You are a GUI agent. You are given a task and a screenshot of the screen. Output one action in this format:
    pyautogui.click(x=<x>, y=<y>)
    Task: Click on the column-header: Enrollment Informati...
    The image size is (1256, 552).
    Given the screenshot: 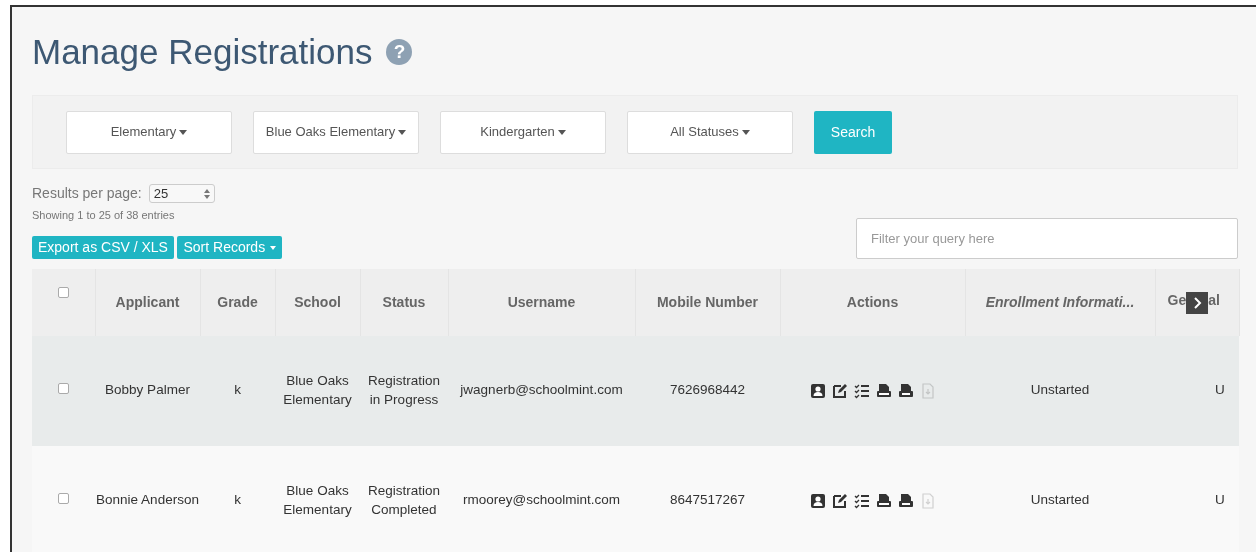 What is the action you would take?
    pyautogui.click(x=1060, y=301)
    